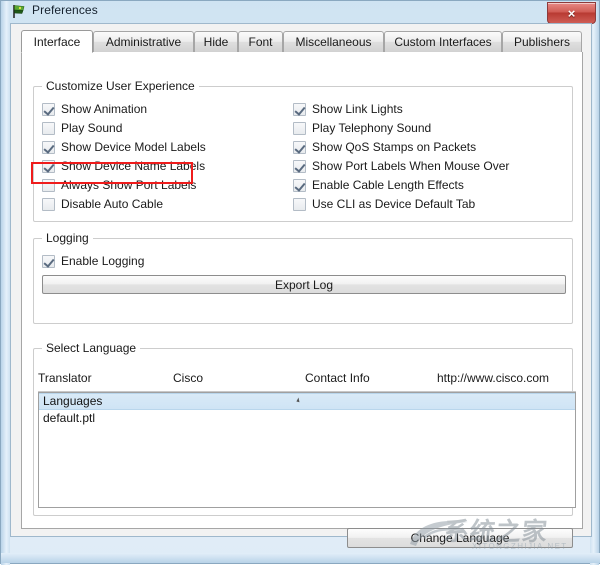  What do you see at coordinates (92, 127) in the screenshot?
I see `checkbox-label: Play Sound` at bounding box center [92, 127].